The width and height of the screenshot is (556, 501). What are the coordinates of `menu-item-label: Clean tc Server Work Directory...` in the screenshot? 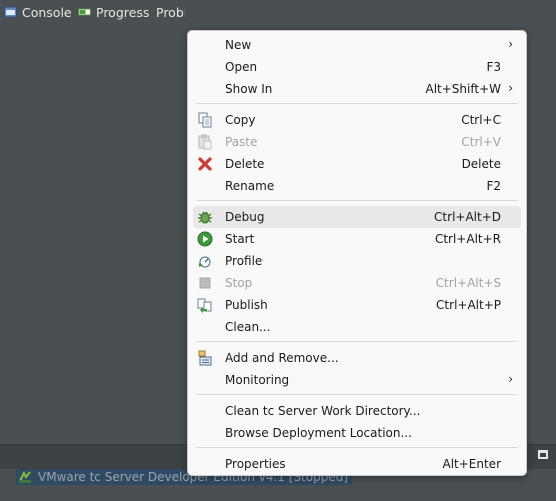 It's located at (323, 411).